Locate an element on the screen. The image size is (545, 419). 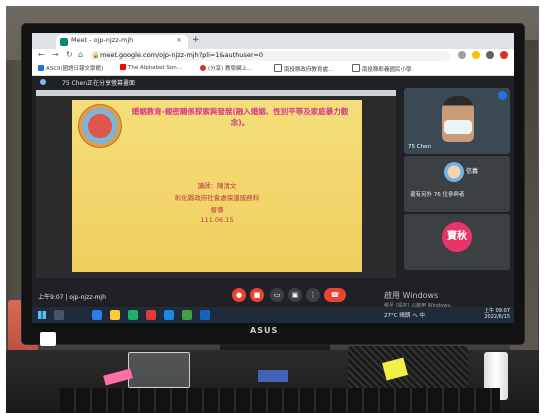
slide-org: 彰化縣政府社會處保護服務科 is located at coordinates (217, 198).